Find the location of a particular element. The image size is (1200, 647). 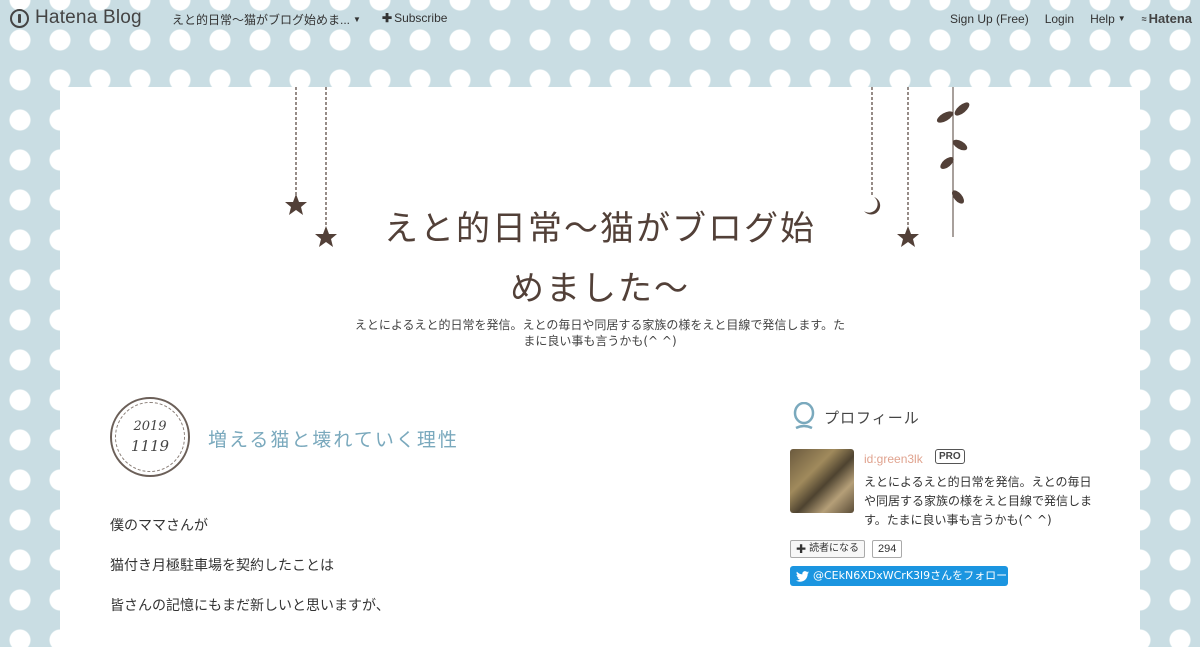

site-title-line2: めました〜 is located at coordinates (600, 289).